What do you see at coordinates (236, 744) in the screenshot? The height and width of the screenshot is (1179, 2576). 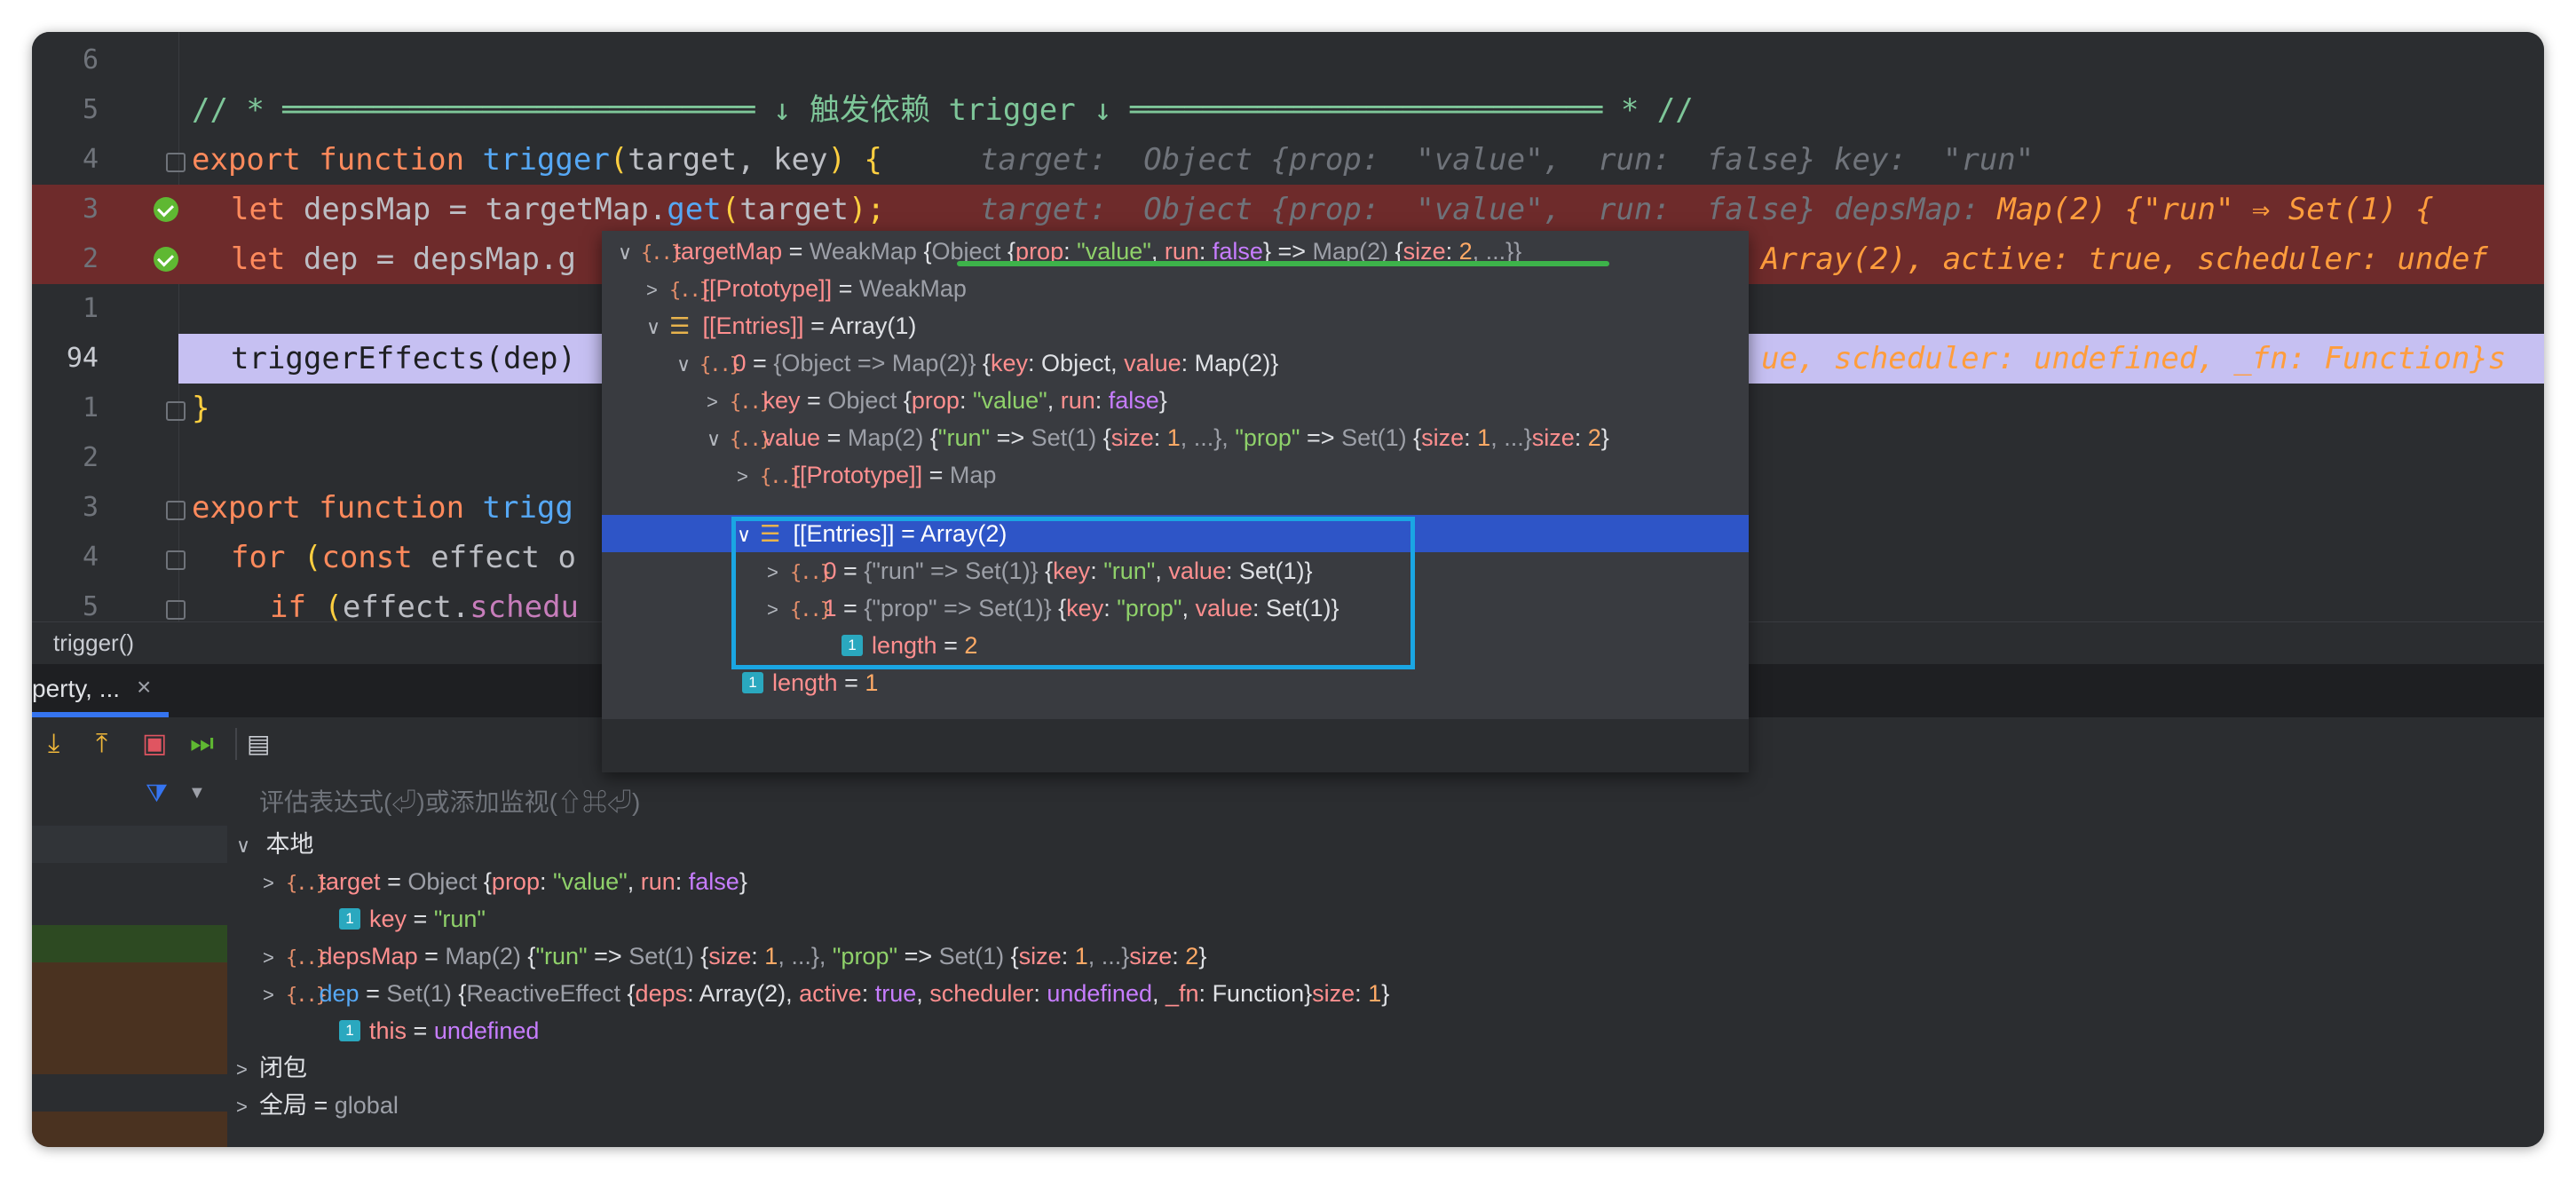 I see `toolbar-separator` at bounding box center [236, 744].